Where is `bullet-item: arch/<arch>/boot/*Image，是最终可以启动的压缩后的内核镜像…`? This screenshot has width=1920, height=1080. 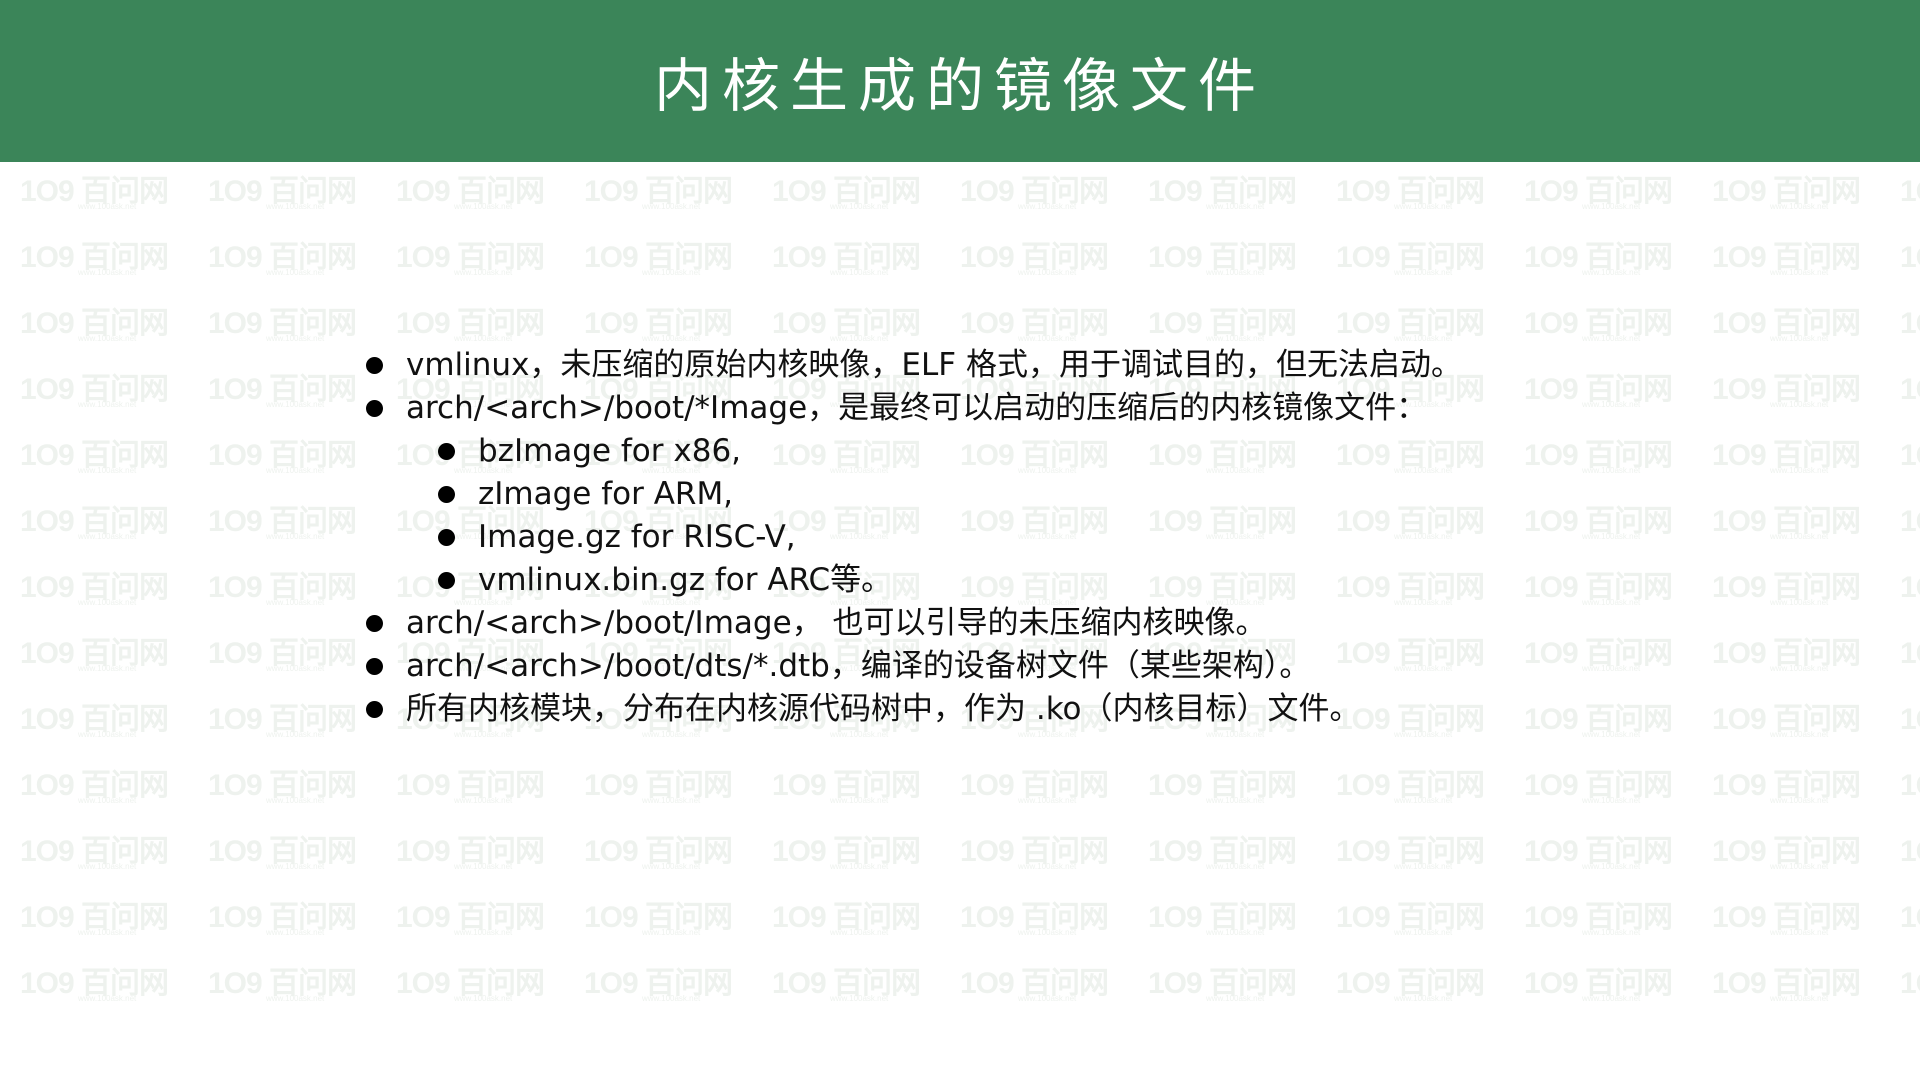 bullet-item: arch/<arch>/boot/*Image，是最终可以启动的压缩后的内核镜像… is located at coordinates (1050, 408).